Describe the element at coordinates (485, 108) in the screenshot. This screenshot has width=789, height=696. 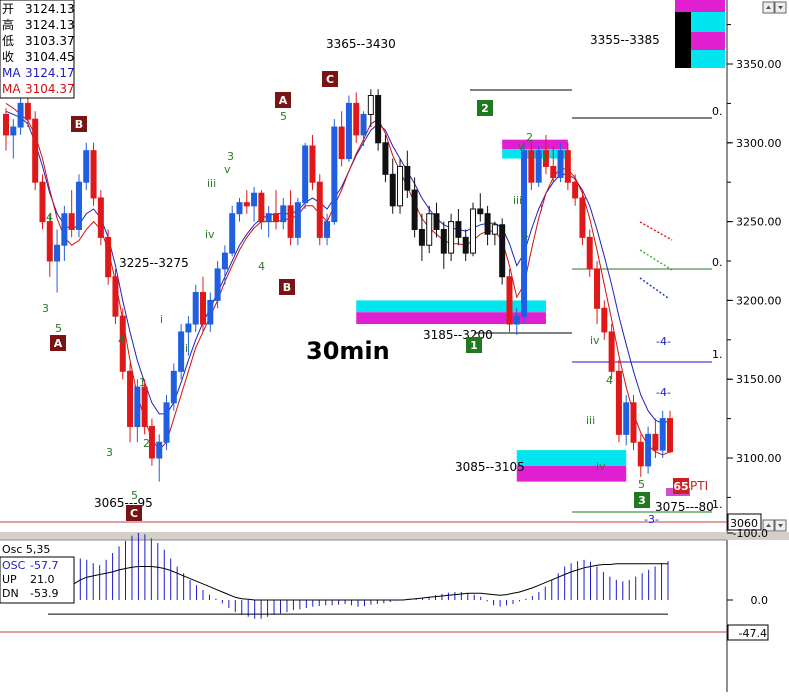
I see `wave-box: 2` at that location.